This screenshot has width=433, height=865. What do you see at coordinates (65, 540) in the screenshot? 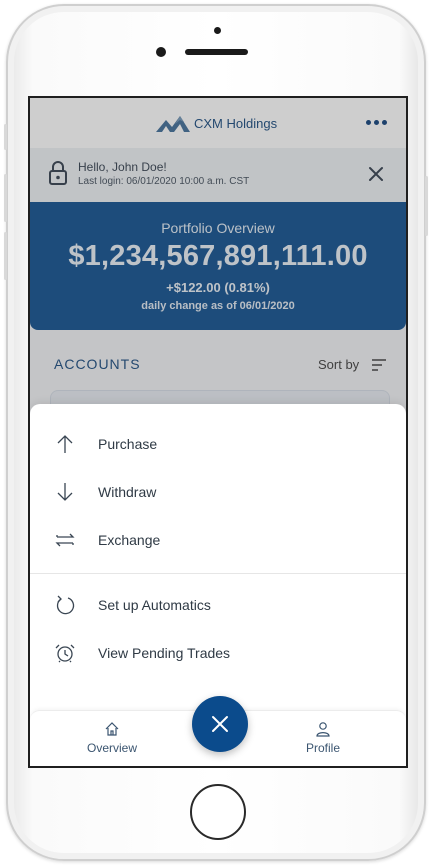
I see `exchange-icon` at bounding box center [65, 540].